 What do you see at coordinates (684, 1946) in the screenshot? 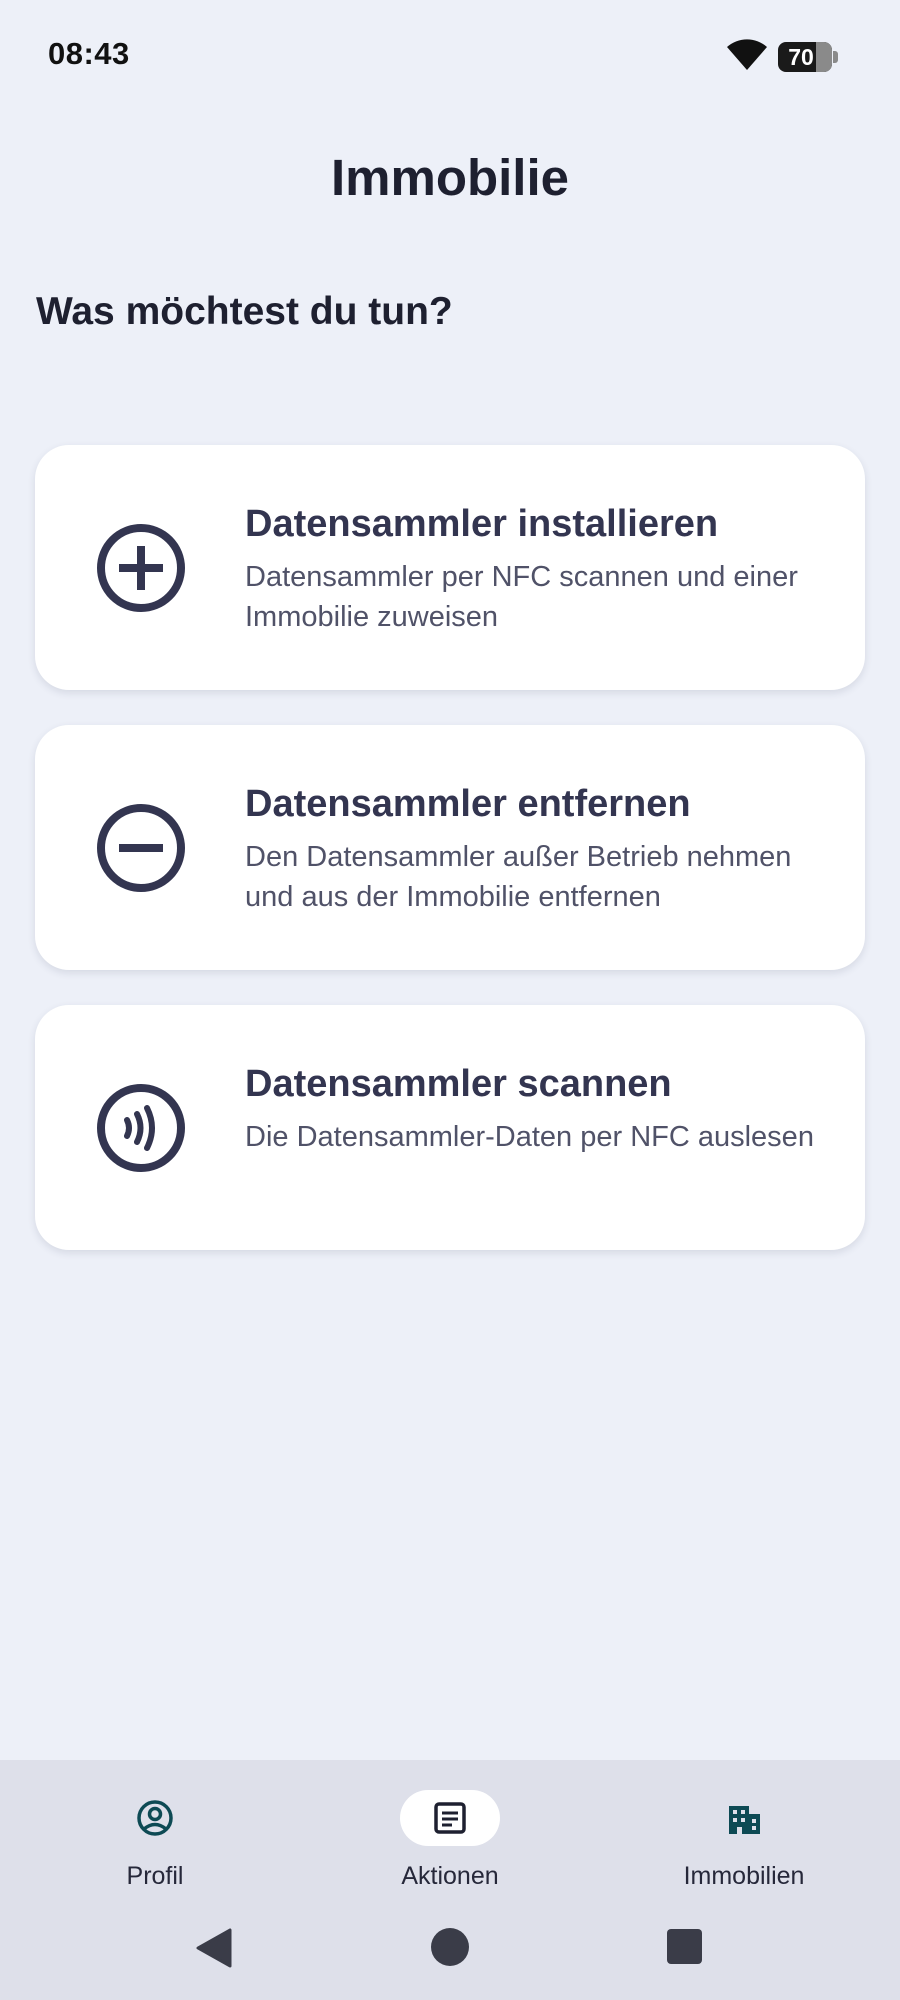
I see `system-recents-button` at bounding box center [684, 1946].